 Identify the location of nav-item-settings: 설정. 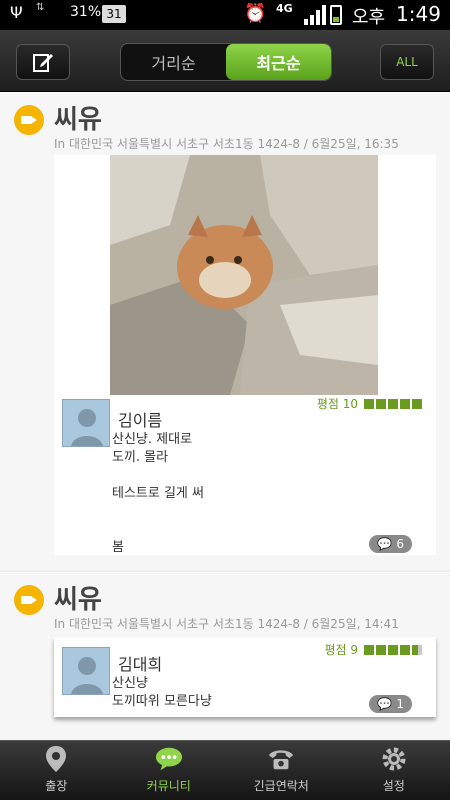
(394, 770).